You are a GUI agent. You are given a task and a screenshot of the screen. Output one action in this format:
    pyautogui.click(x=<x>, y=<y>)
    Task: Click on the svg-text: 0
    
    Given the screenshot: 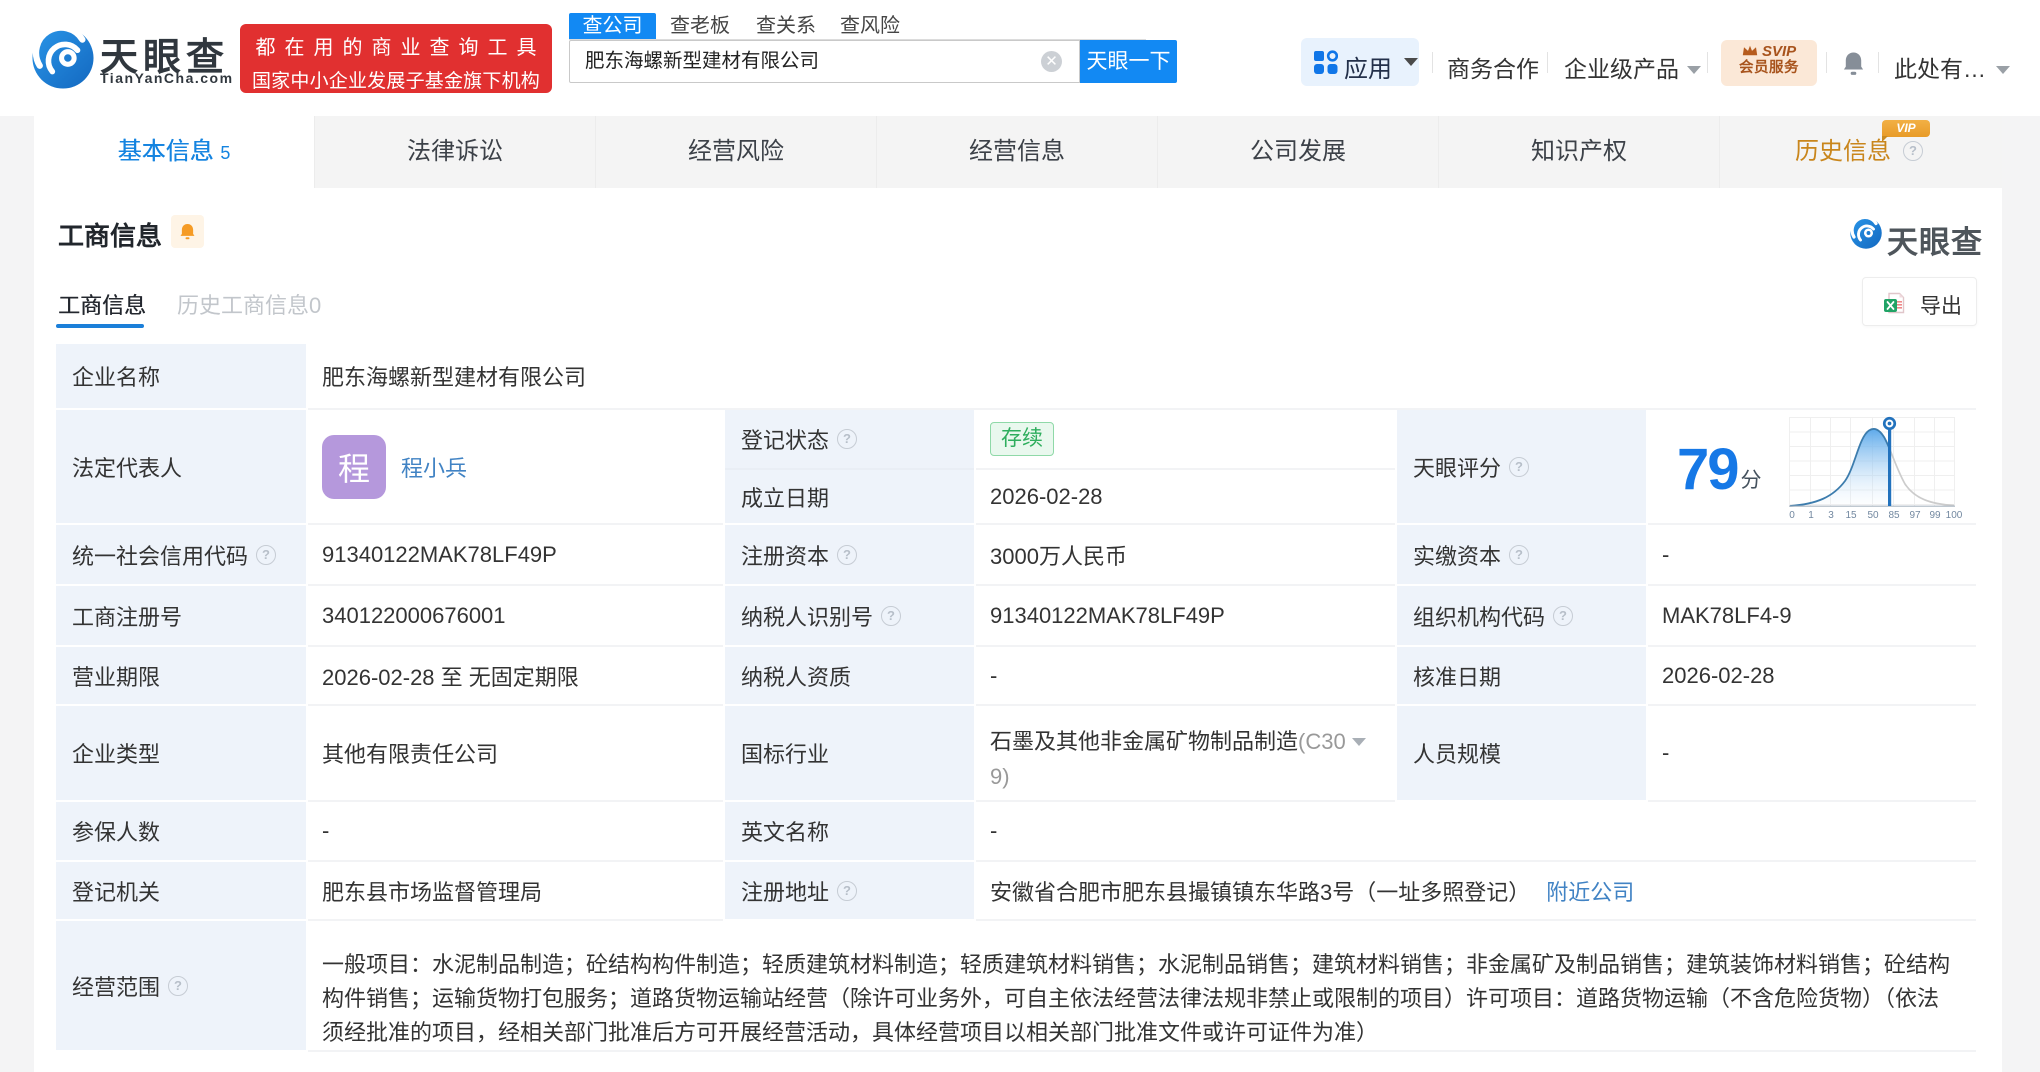 What is the action you would take?
    pyautogui.click(x=1792, y=515)
    